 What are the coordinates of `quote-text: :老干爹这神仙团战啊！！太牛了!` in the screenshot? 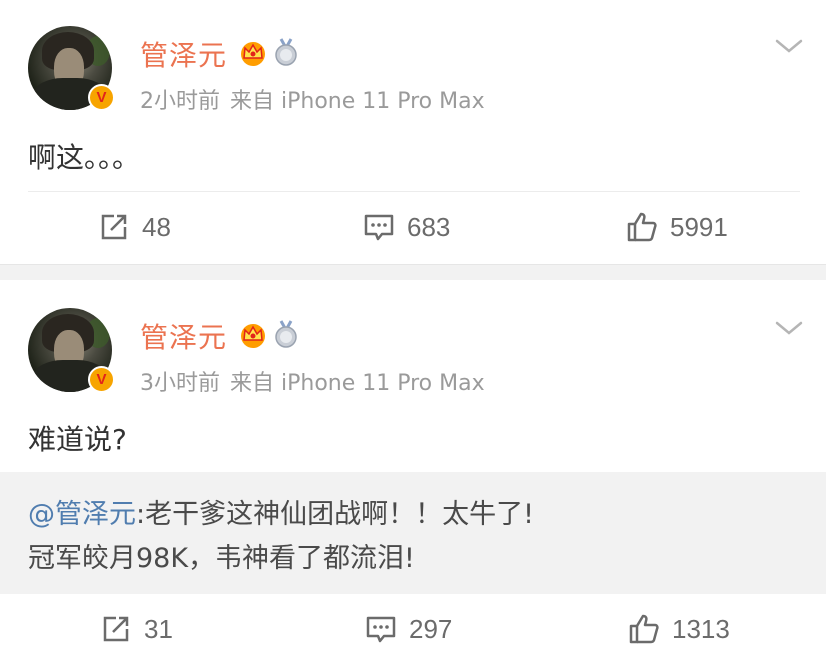 It's located at (335, 514).